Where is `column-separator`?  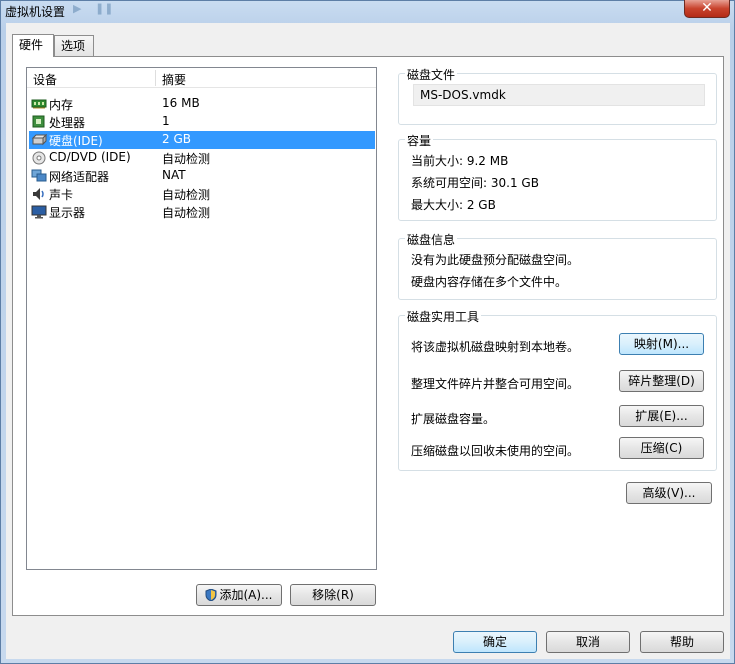
column-separator is located at coordinates (155, 78).